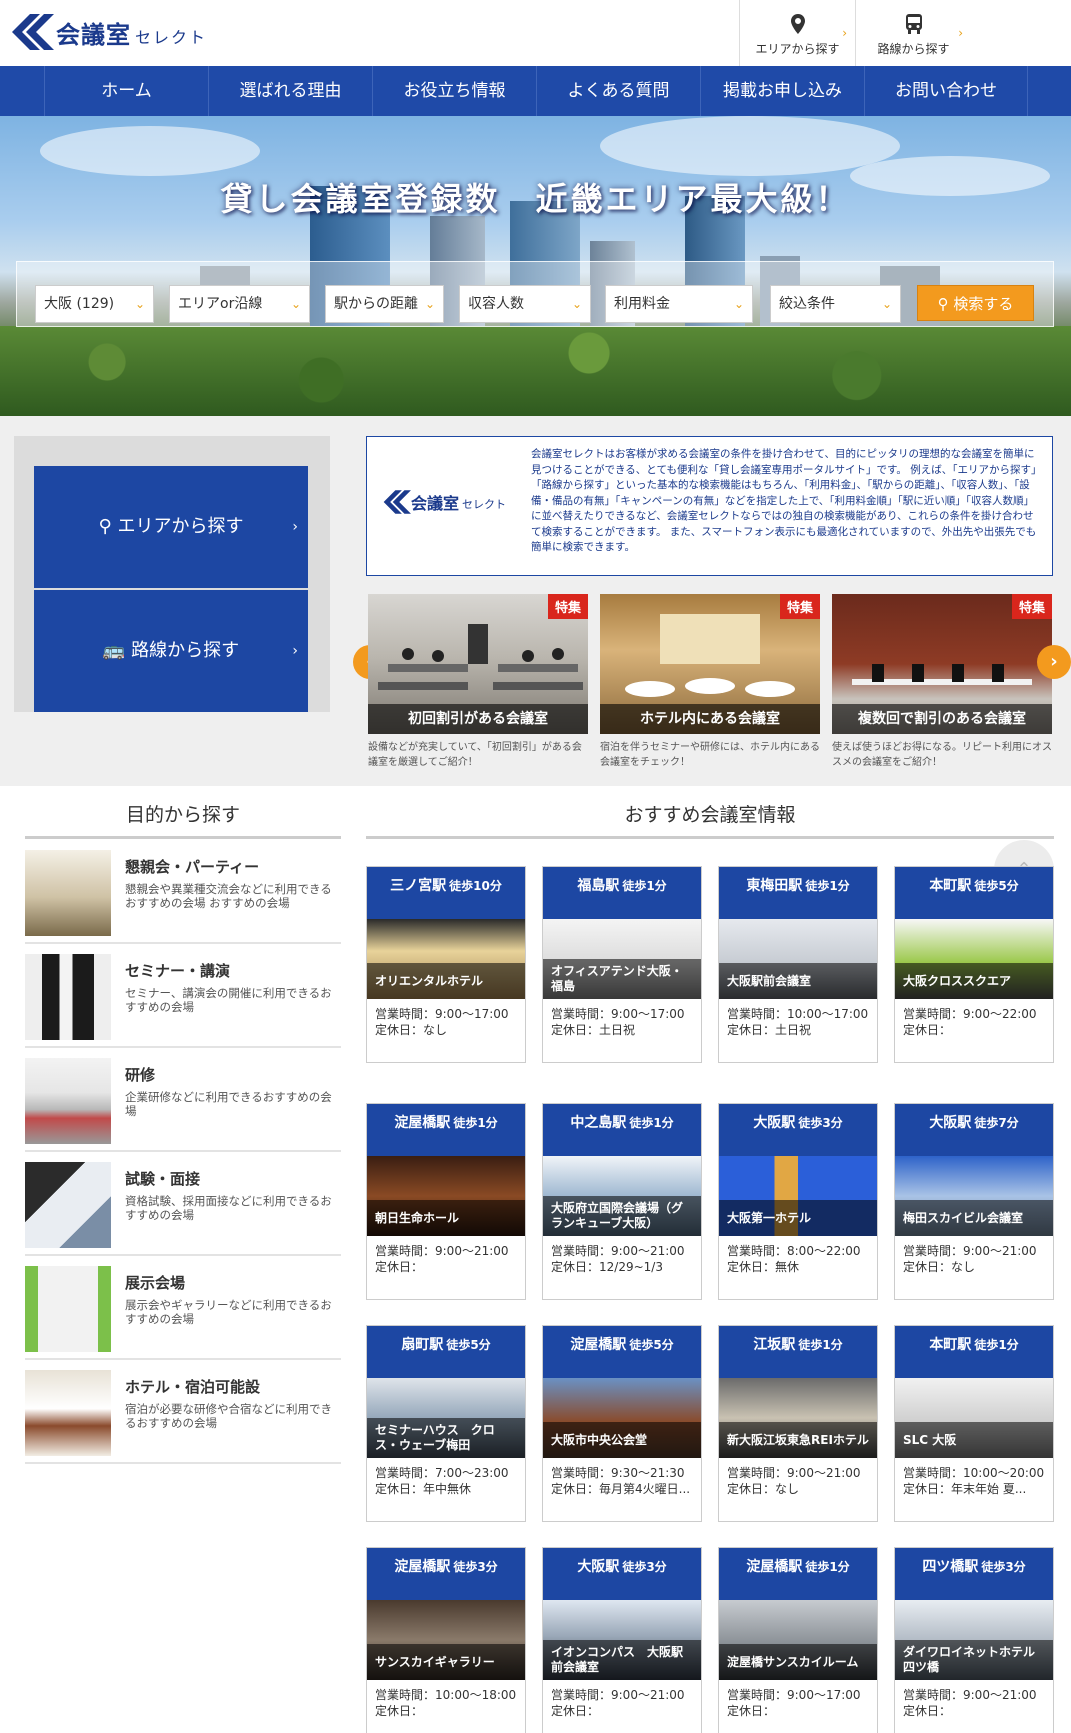 The width and height of the screenshot is (1071, 1733). Describe the element at coordinates (798, 1574) in the screenshot. I see `room-card-header: 淀屋橋駅 徒歩1分` at that location.